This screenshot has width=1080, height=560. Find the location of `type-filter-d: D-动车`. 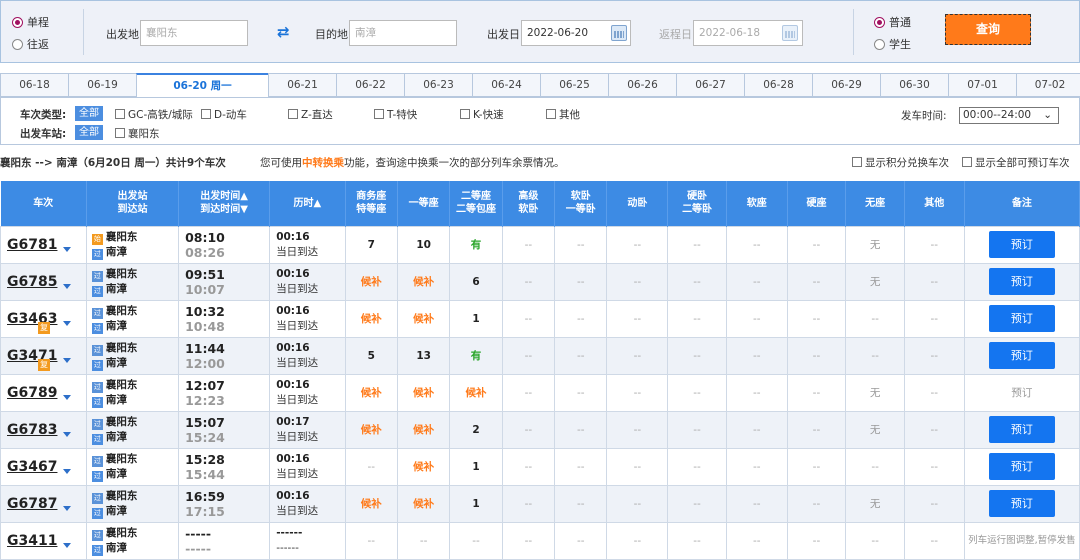

type-filter-d: D-动车 is located at coordinates (224, 114).